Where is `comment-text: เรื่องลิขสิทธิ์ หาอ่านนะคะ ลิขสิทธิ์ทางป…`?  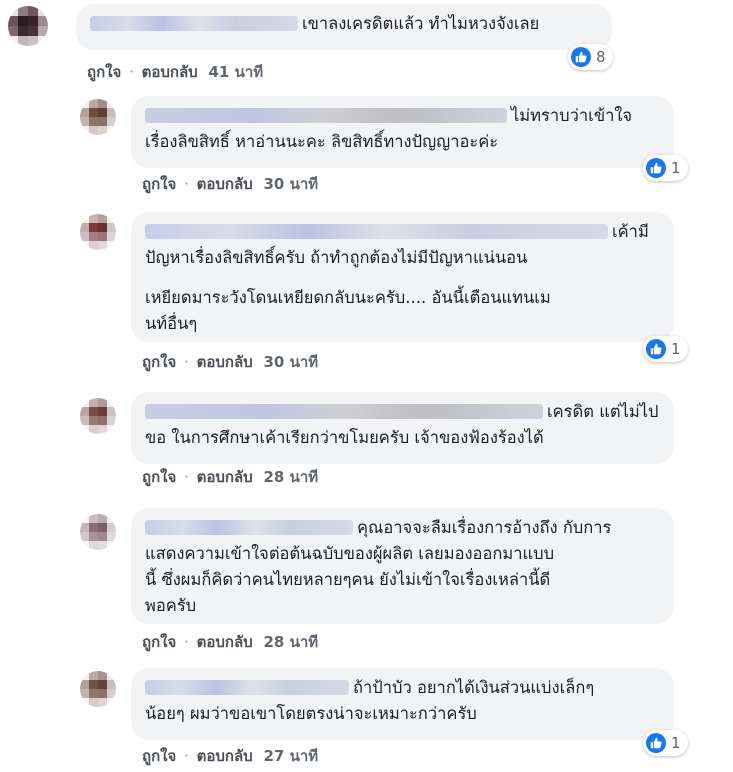
comment-text: เรื่องลิขสิทธิ์ หาอ่านนะคะ ลิขสิทธิ์ทางป… is located at coordinates (322, 141).